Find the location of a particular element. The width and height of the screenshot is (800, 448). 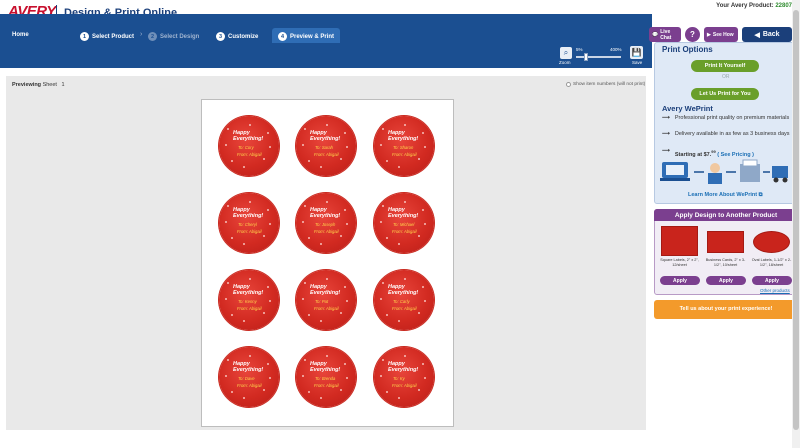

arrow-left-icon: ◀ is located at coordinates (757, 35).